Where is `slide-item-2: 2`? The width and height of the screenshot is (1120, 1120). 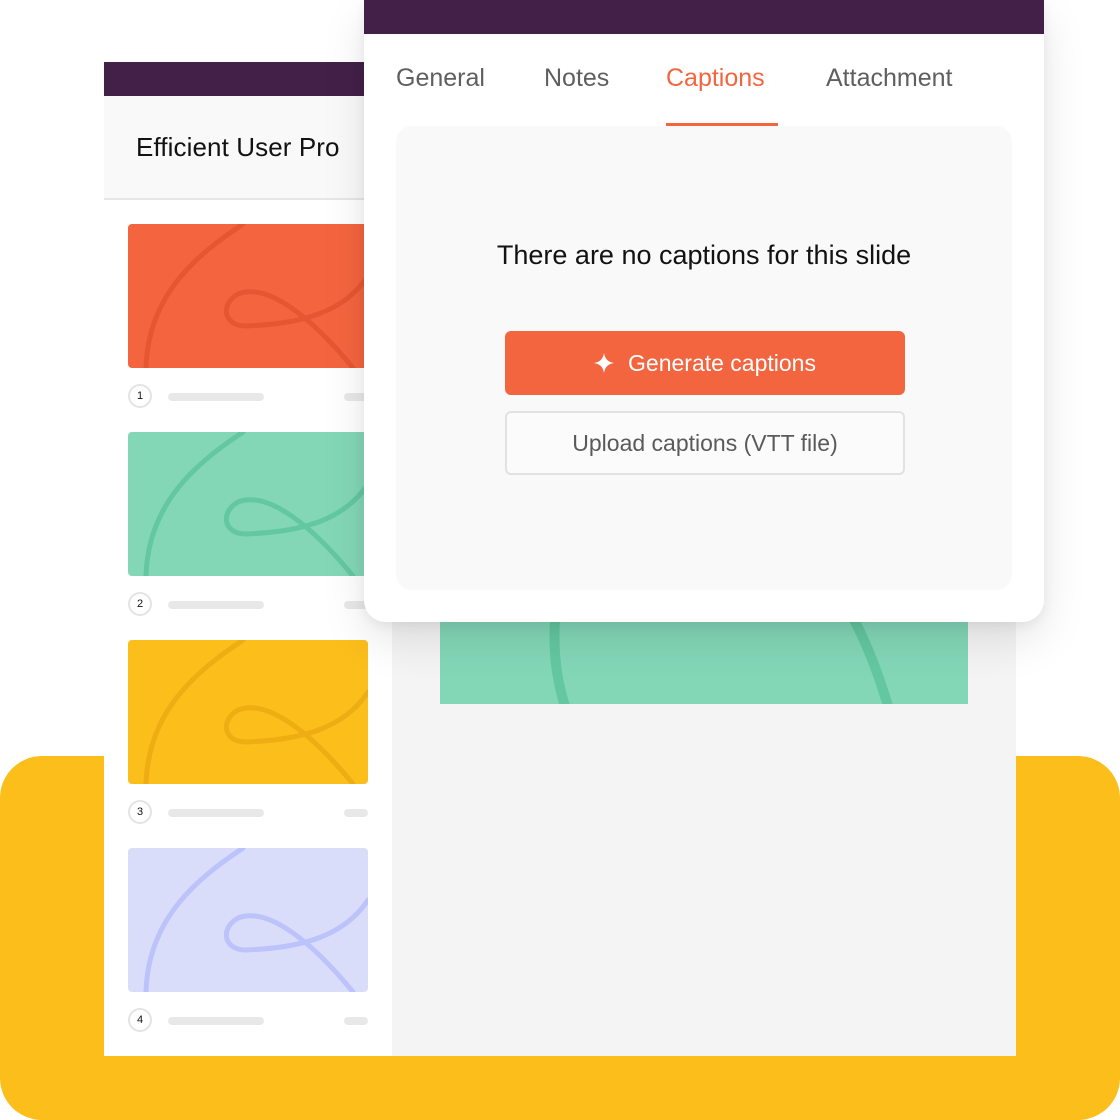
slide-item-2: 2 is located at coordinates (248, 536).